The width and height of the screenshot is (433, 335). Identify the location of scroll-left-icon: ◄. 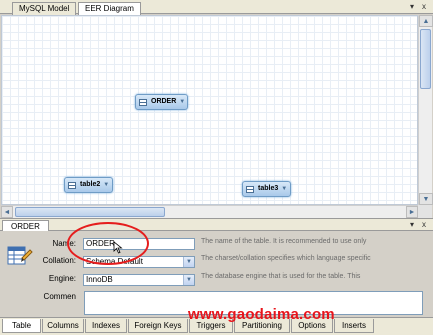
(7, 212).